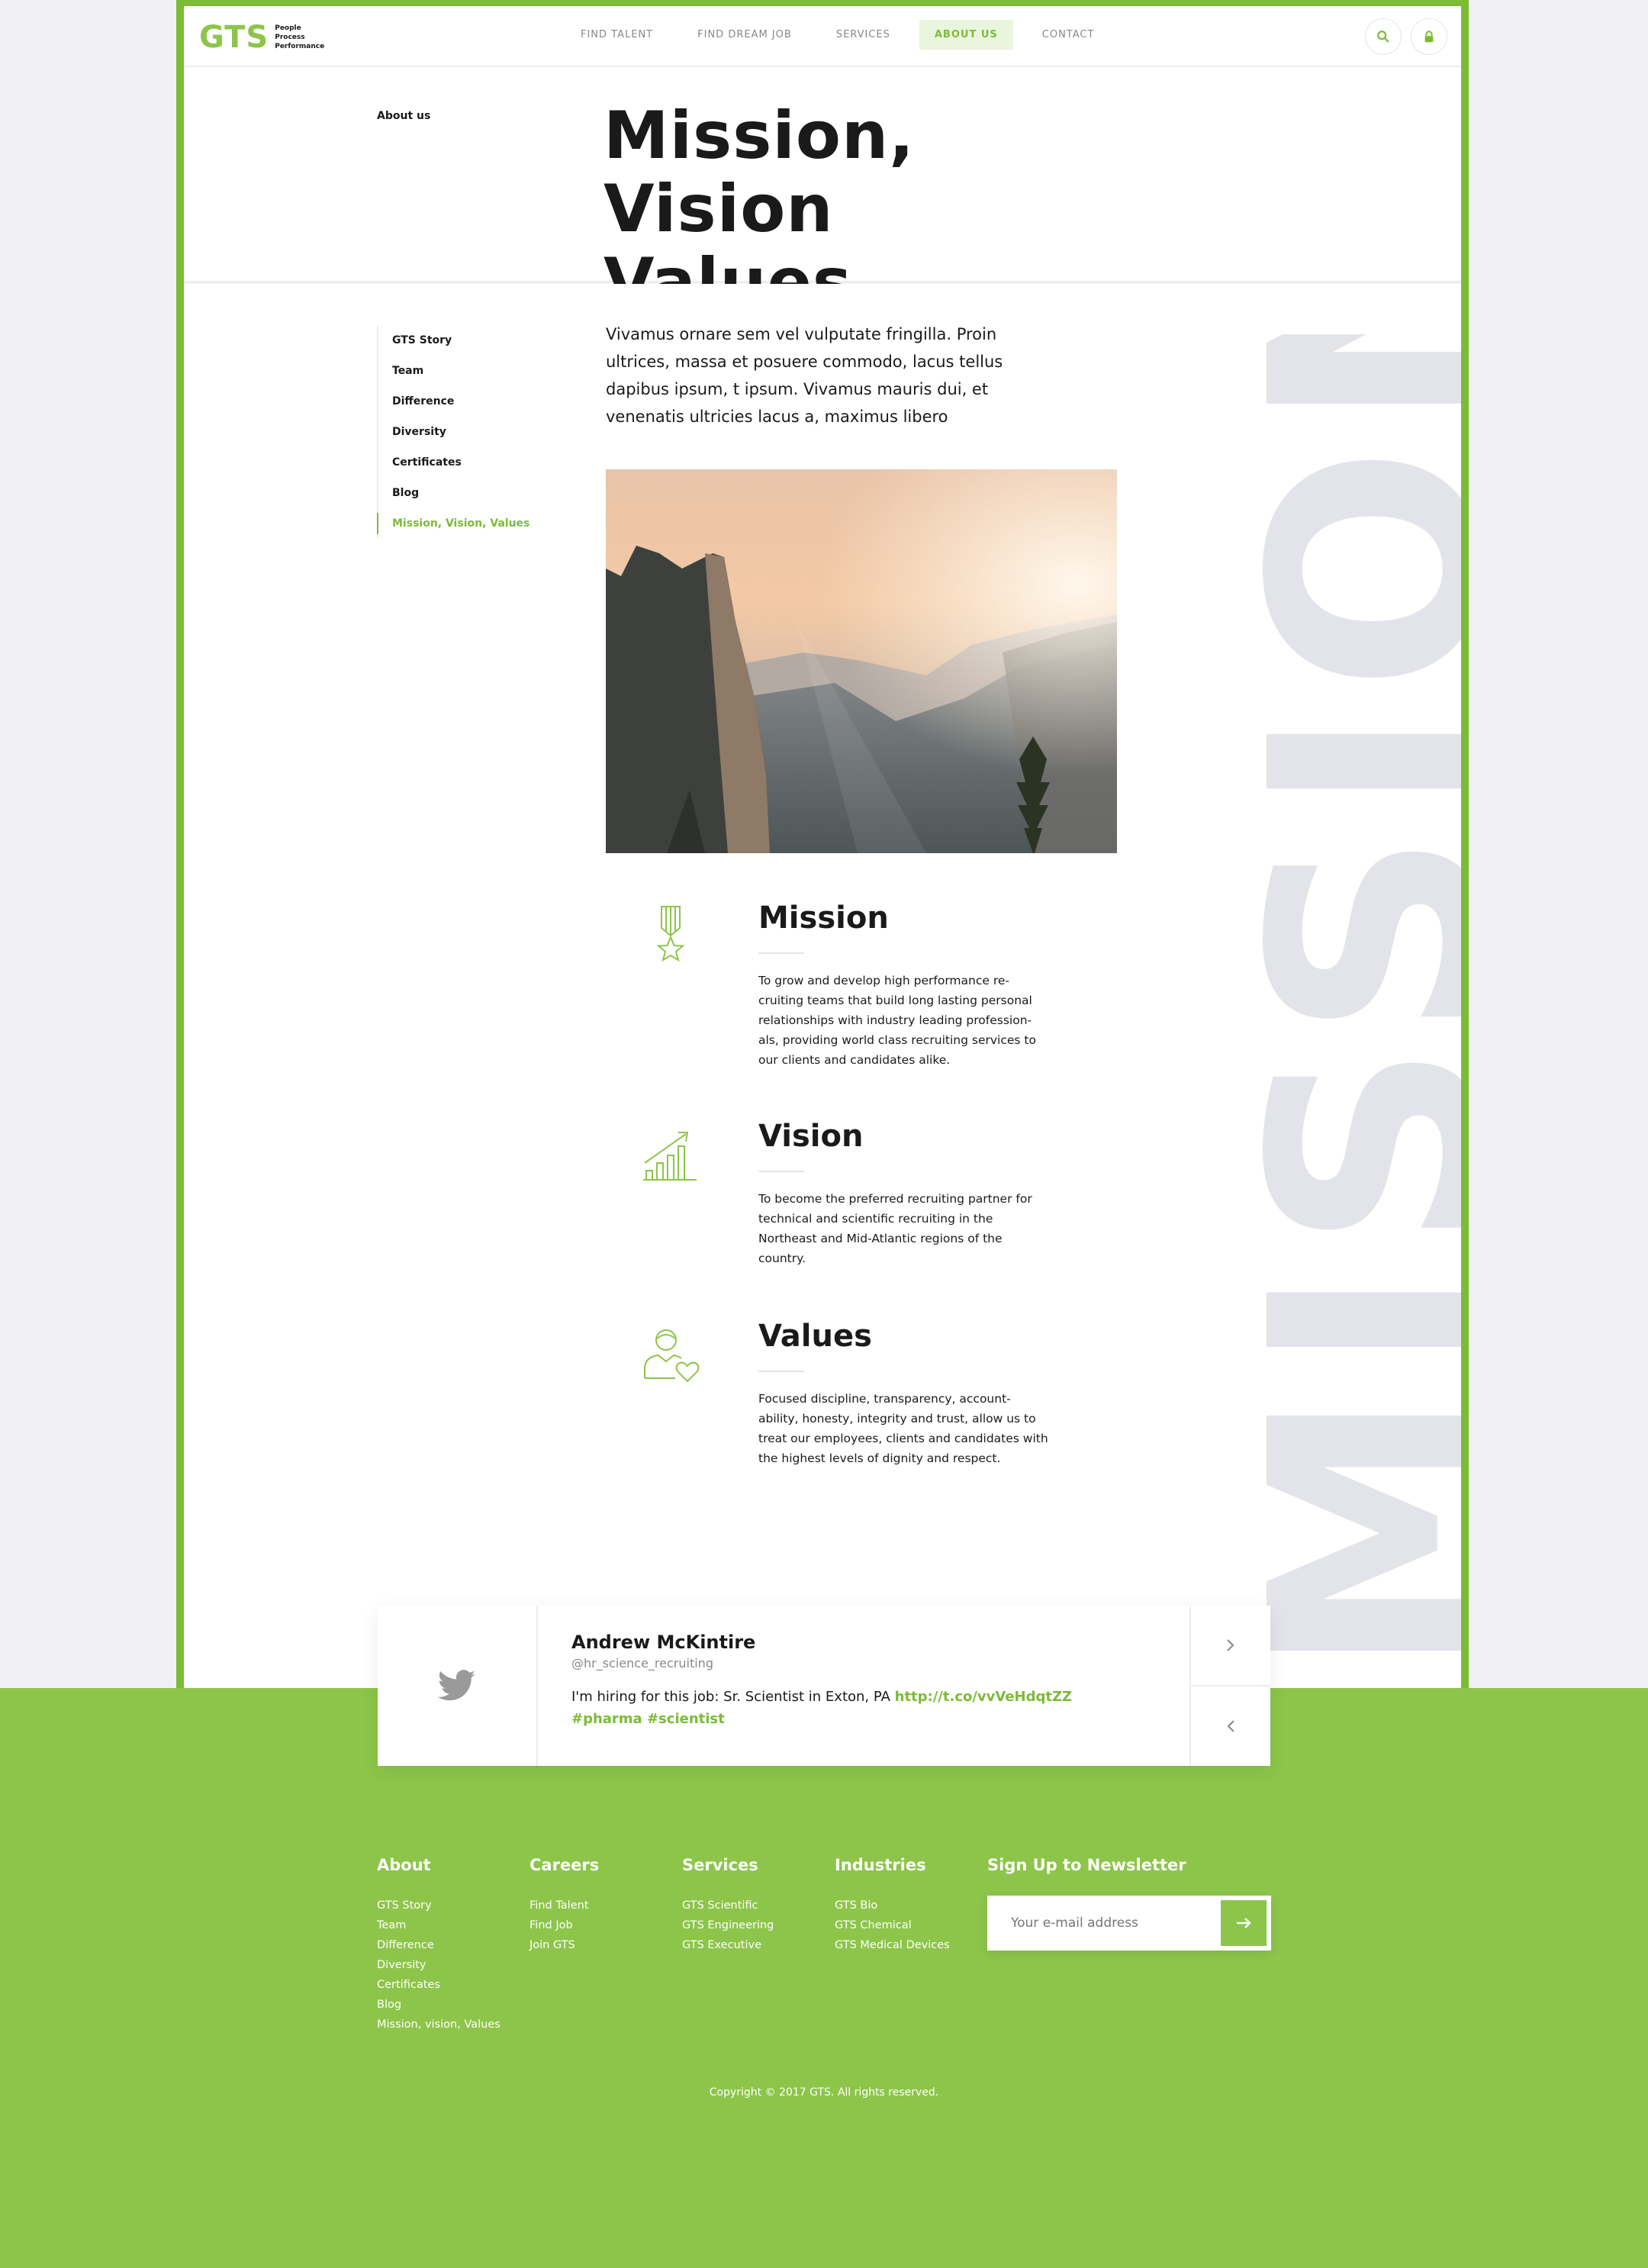 The width and height of the screenshot is (1648, 2268). Describe the element at coordinates (759, 172) in the screenshot. I see `page-title-line: Mission, Vision` at that location.